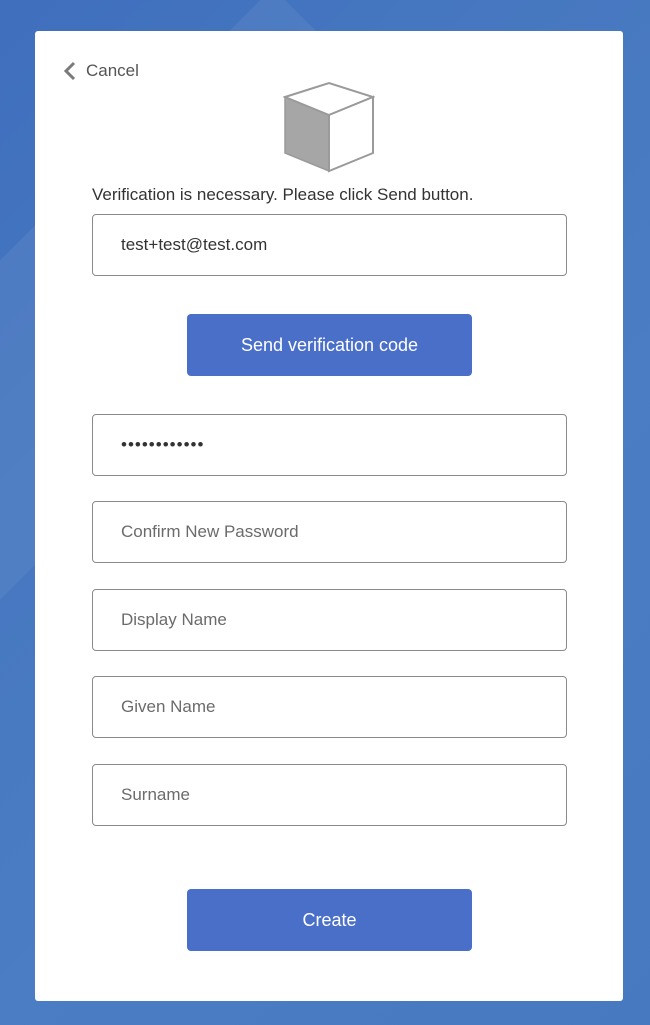  I want to click on email-field, so click(329, 245).